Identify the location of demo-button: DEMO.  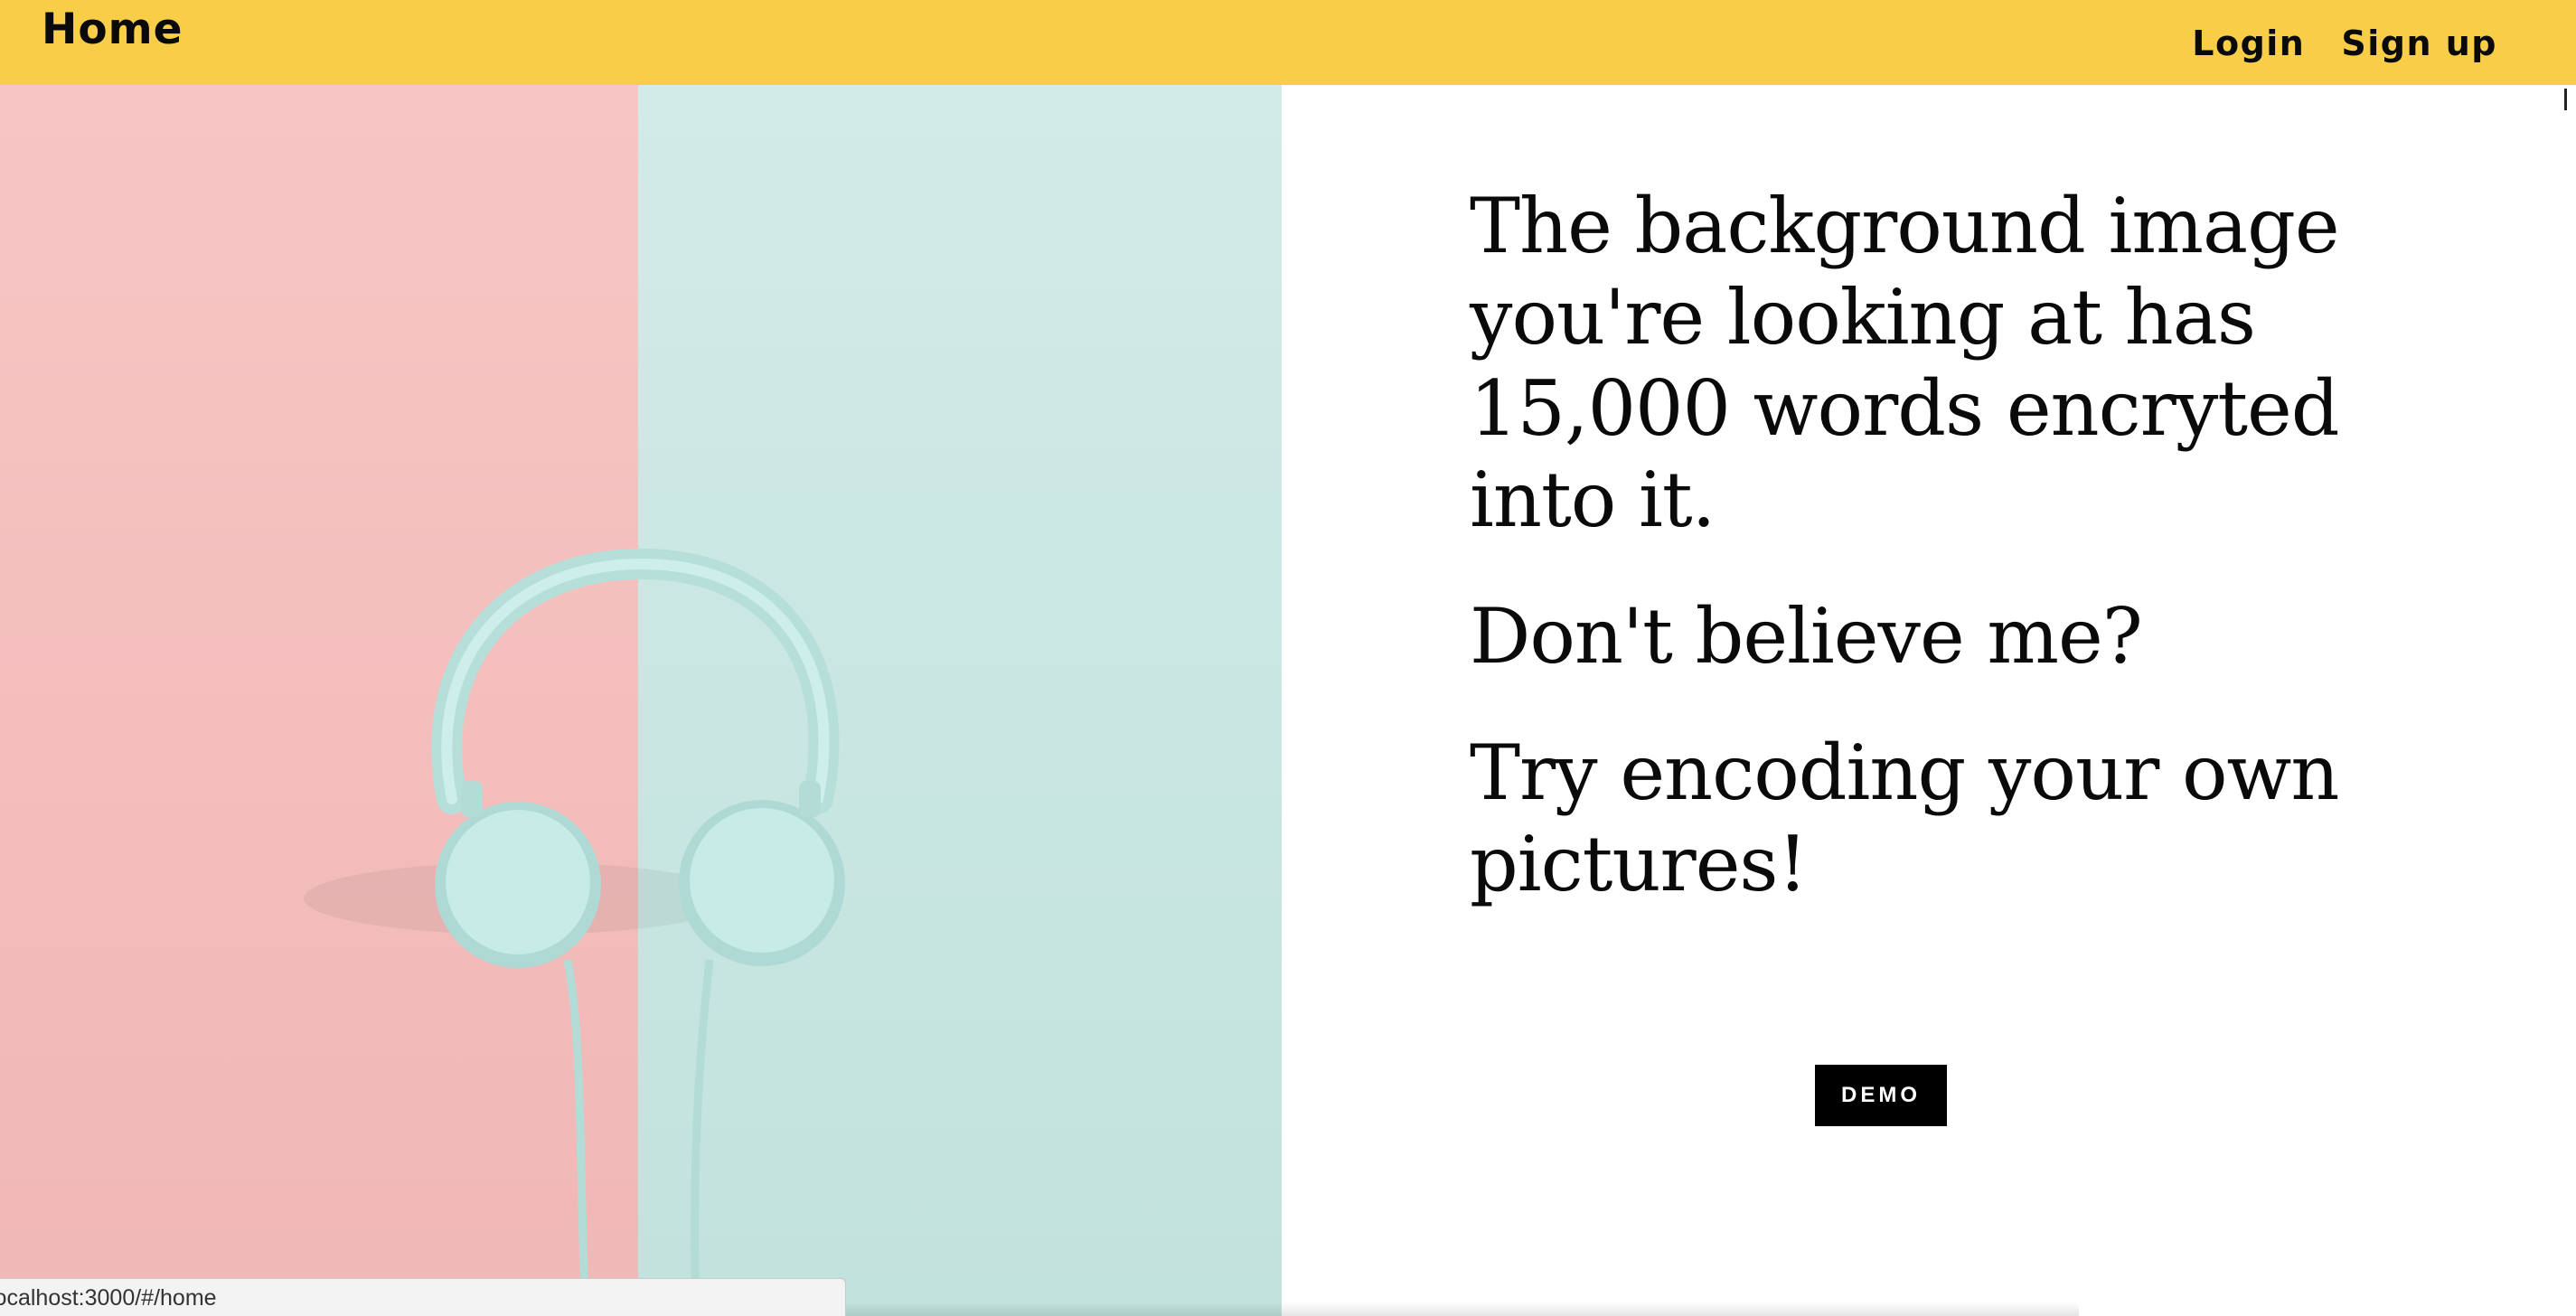
(1881, 1095).